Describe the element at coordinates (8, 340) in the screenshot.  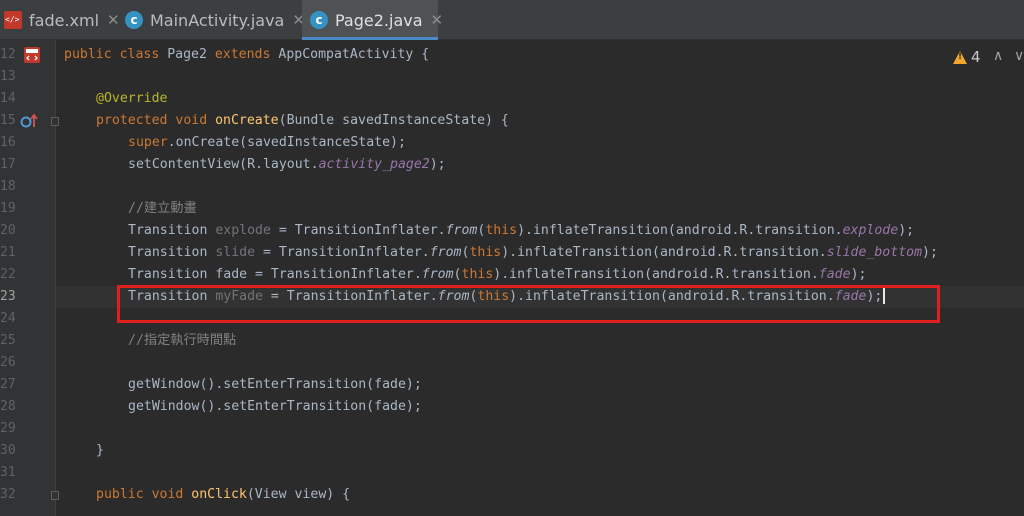
I see `line-number: 25` at that location.